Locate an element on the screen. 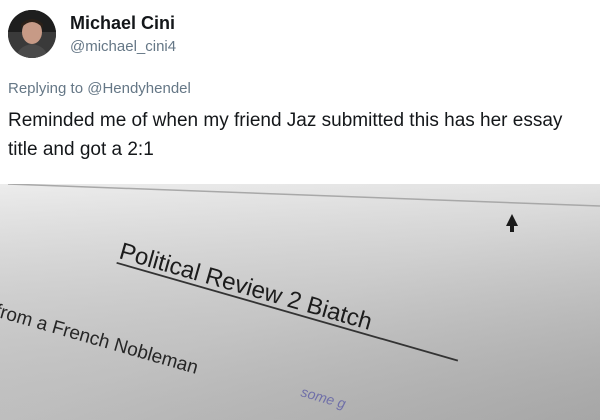  avatar is located at coordinates (32, 34).